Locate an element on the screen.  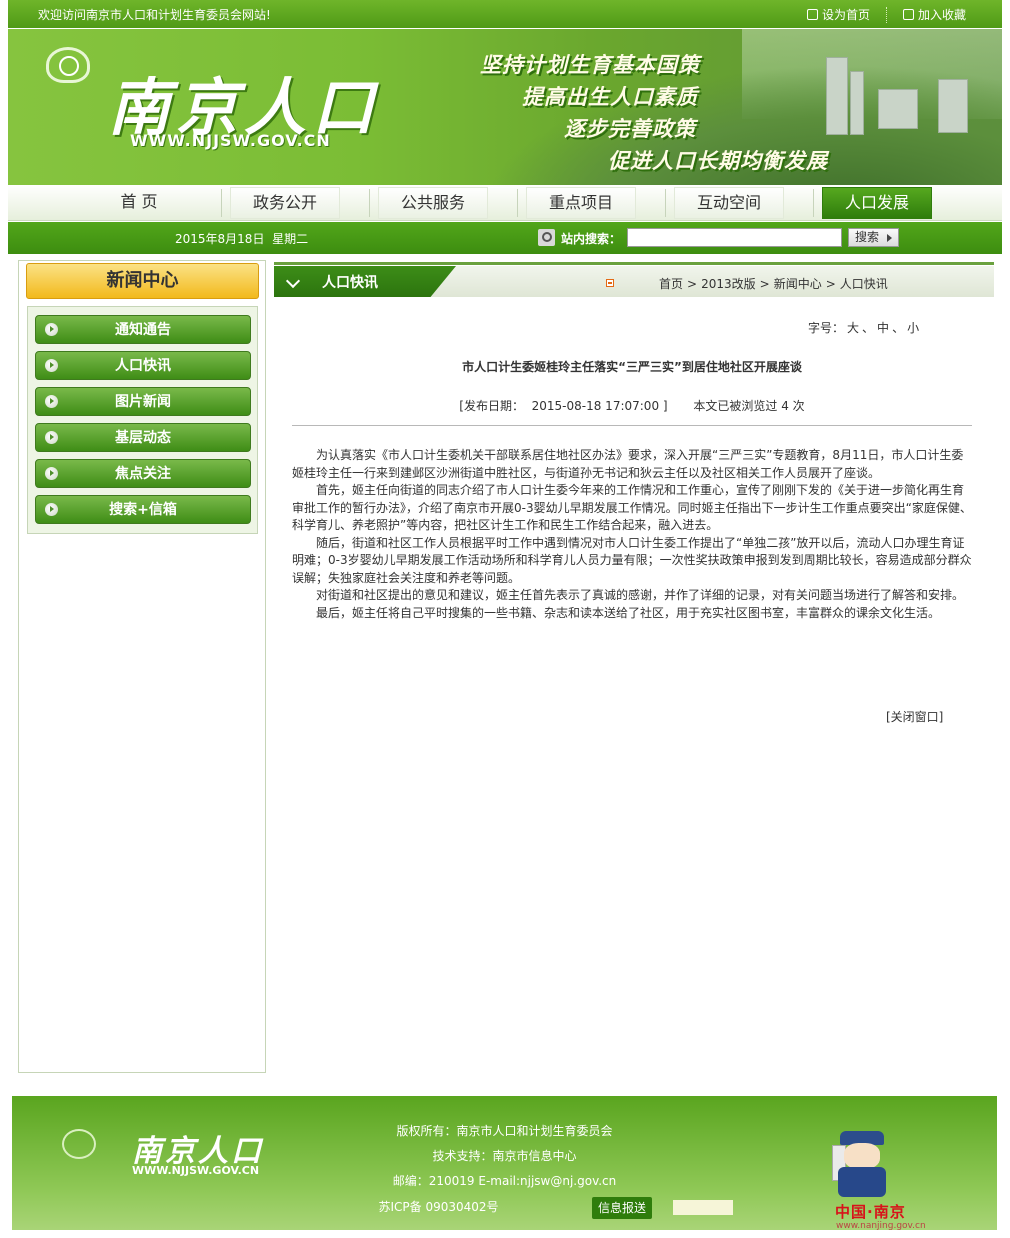
publish-date: 2015-08-18 17:07:00 is located at coordinates (595, 406).